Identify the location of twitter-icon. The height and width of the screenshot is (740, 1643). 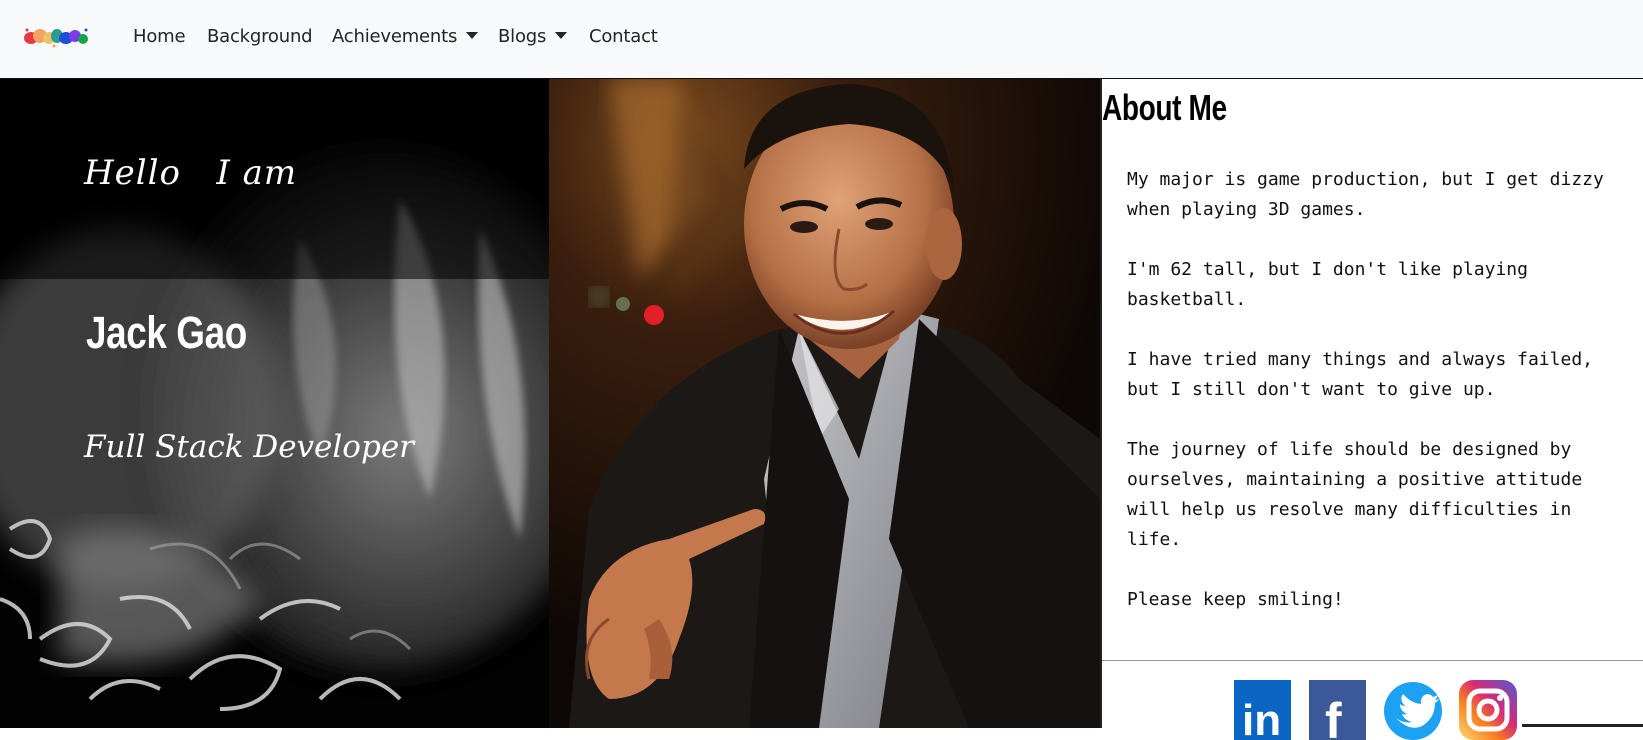
(1413, 710).